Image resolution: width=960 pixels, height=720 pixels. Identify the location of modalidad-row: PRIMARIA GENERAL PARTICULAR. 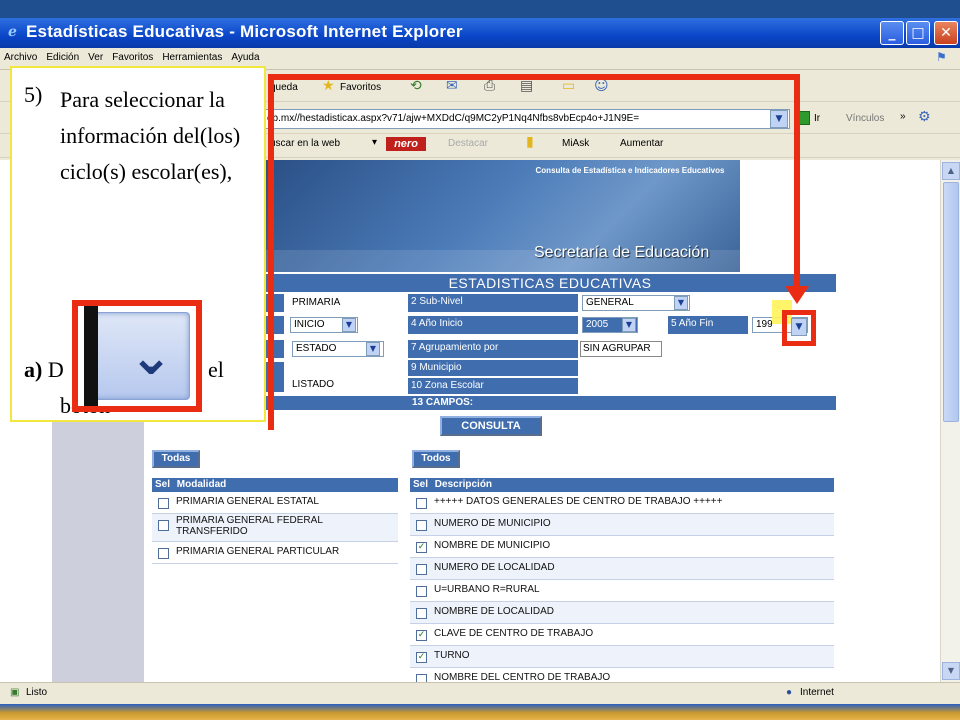
(275, 553).